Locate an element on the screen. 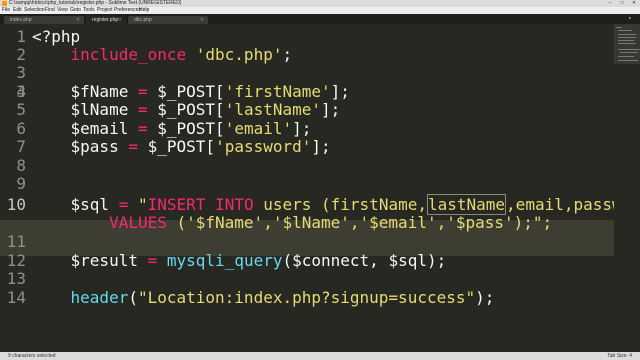 Image resolution: width=640 pixels, height=360 pixels. line-number: 7 is located at coordinates (21, 146).